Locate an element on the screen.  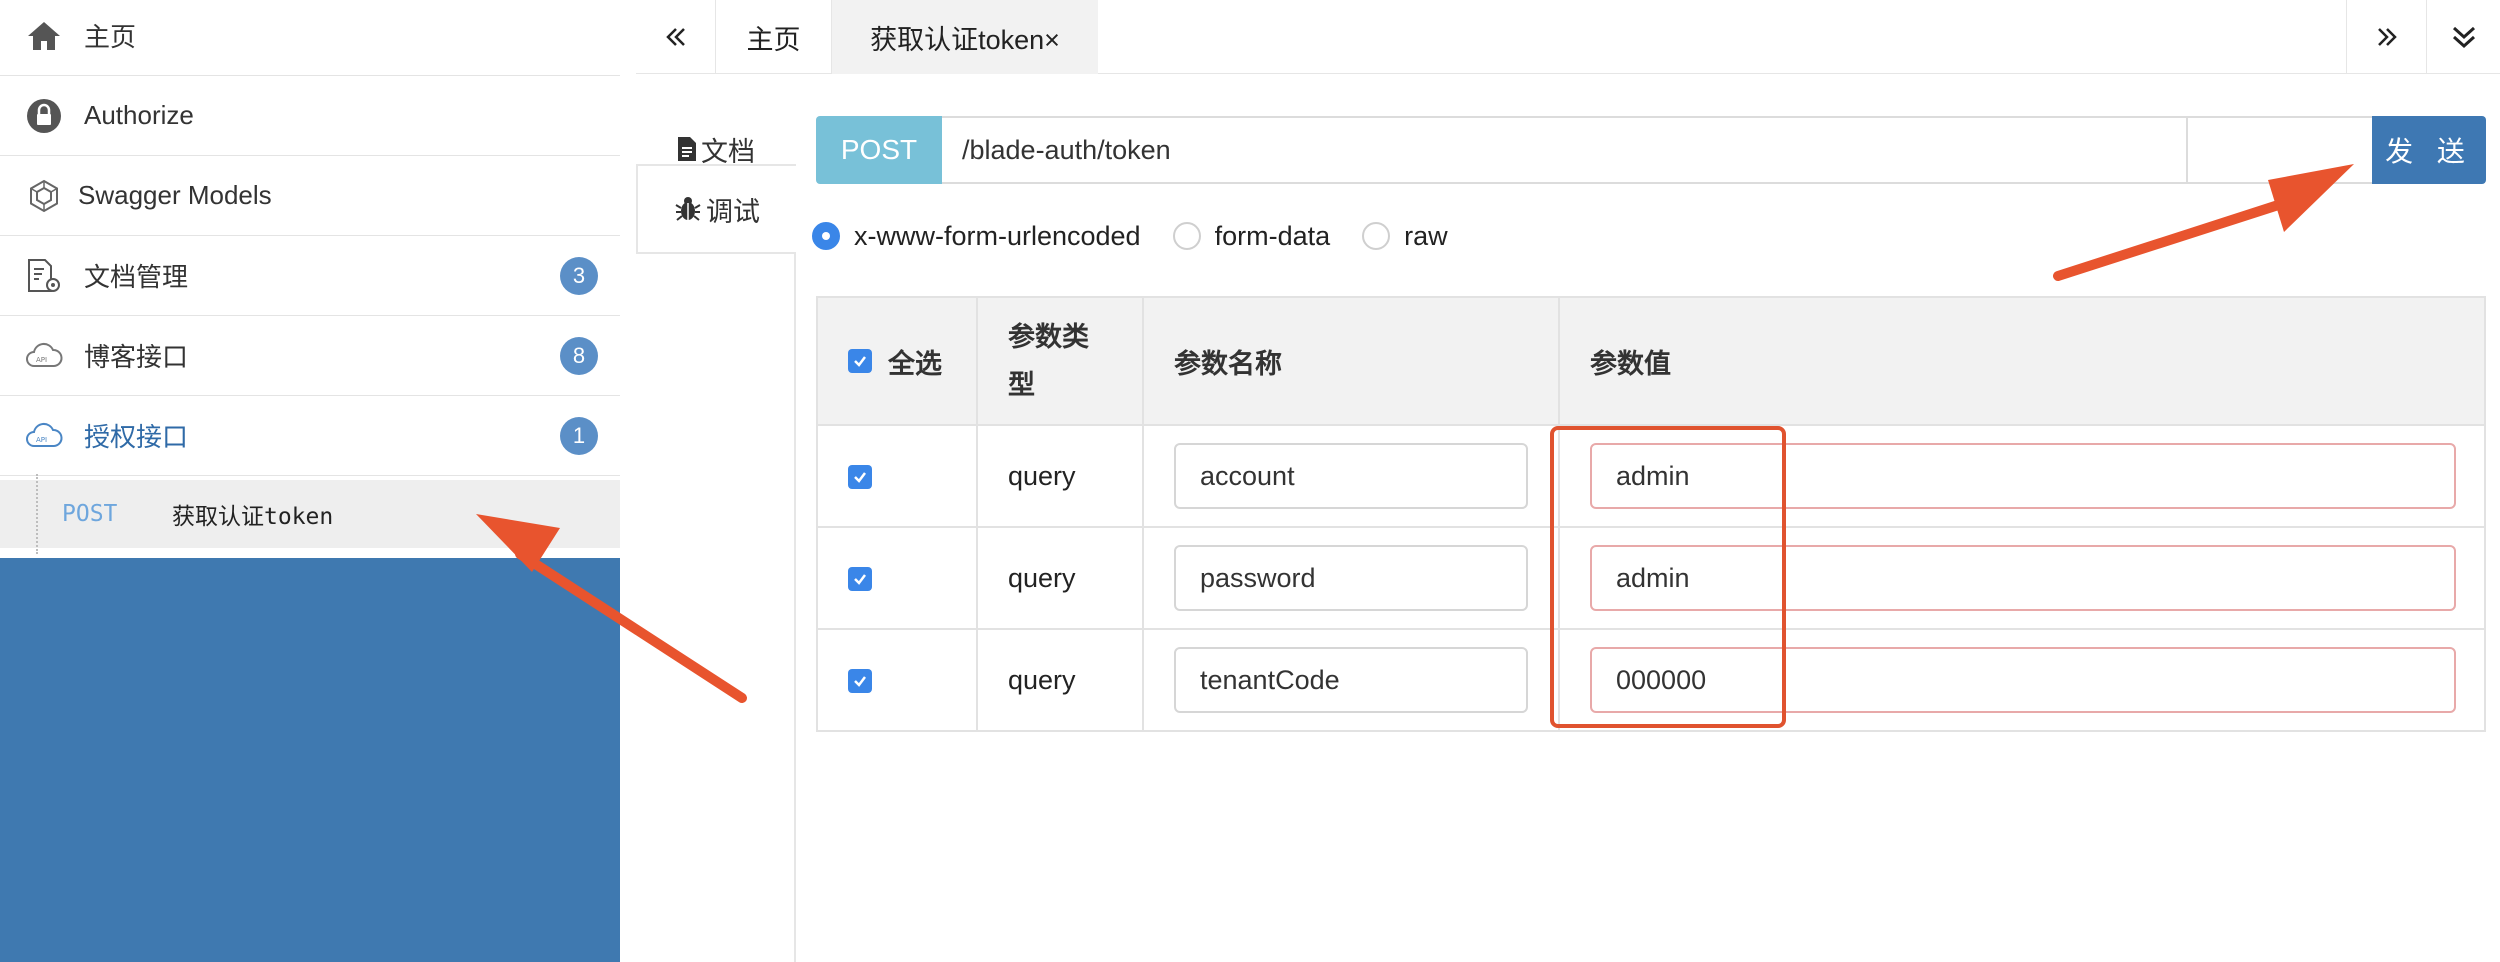
method-badge: POST is located at coordinates (879, 150).